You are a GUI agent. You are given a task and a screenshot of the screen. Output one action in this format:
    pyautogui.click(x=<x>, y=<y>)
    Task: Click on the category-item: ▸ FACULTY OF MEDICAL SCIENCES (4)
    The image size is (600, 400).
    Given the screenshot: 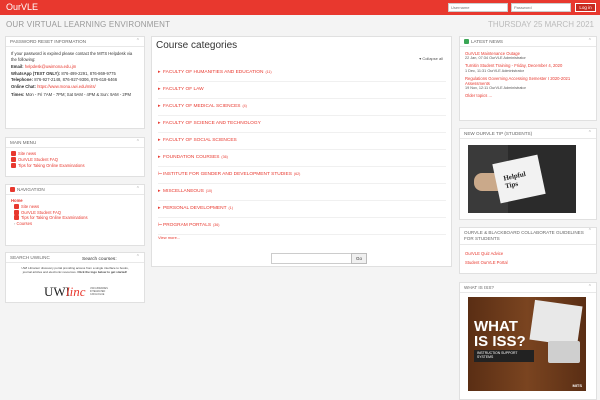 What is the action you would take?
    pyautogui.click(x=202, y=106)
    